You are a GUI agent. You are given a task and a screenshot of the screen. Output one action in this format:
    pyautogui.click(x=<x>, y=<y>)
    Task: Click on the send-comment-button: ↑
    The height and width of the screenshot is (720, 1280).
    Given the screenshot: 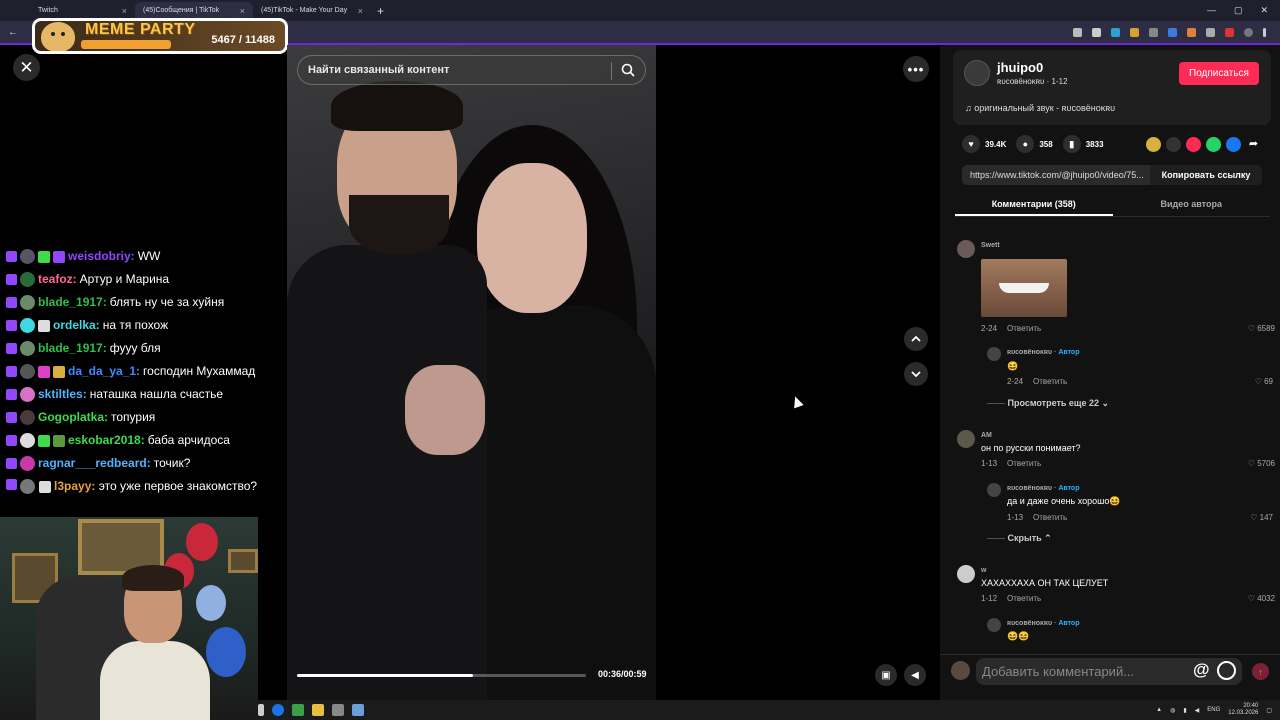 What is the action you would take?
    pyautogui.click(x=1260, y=671)
    